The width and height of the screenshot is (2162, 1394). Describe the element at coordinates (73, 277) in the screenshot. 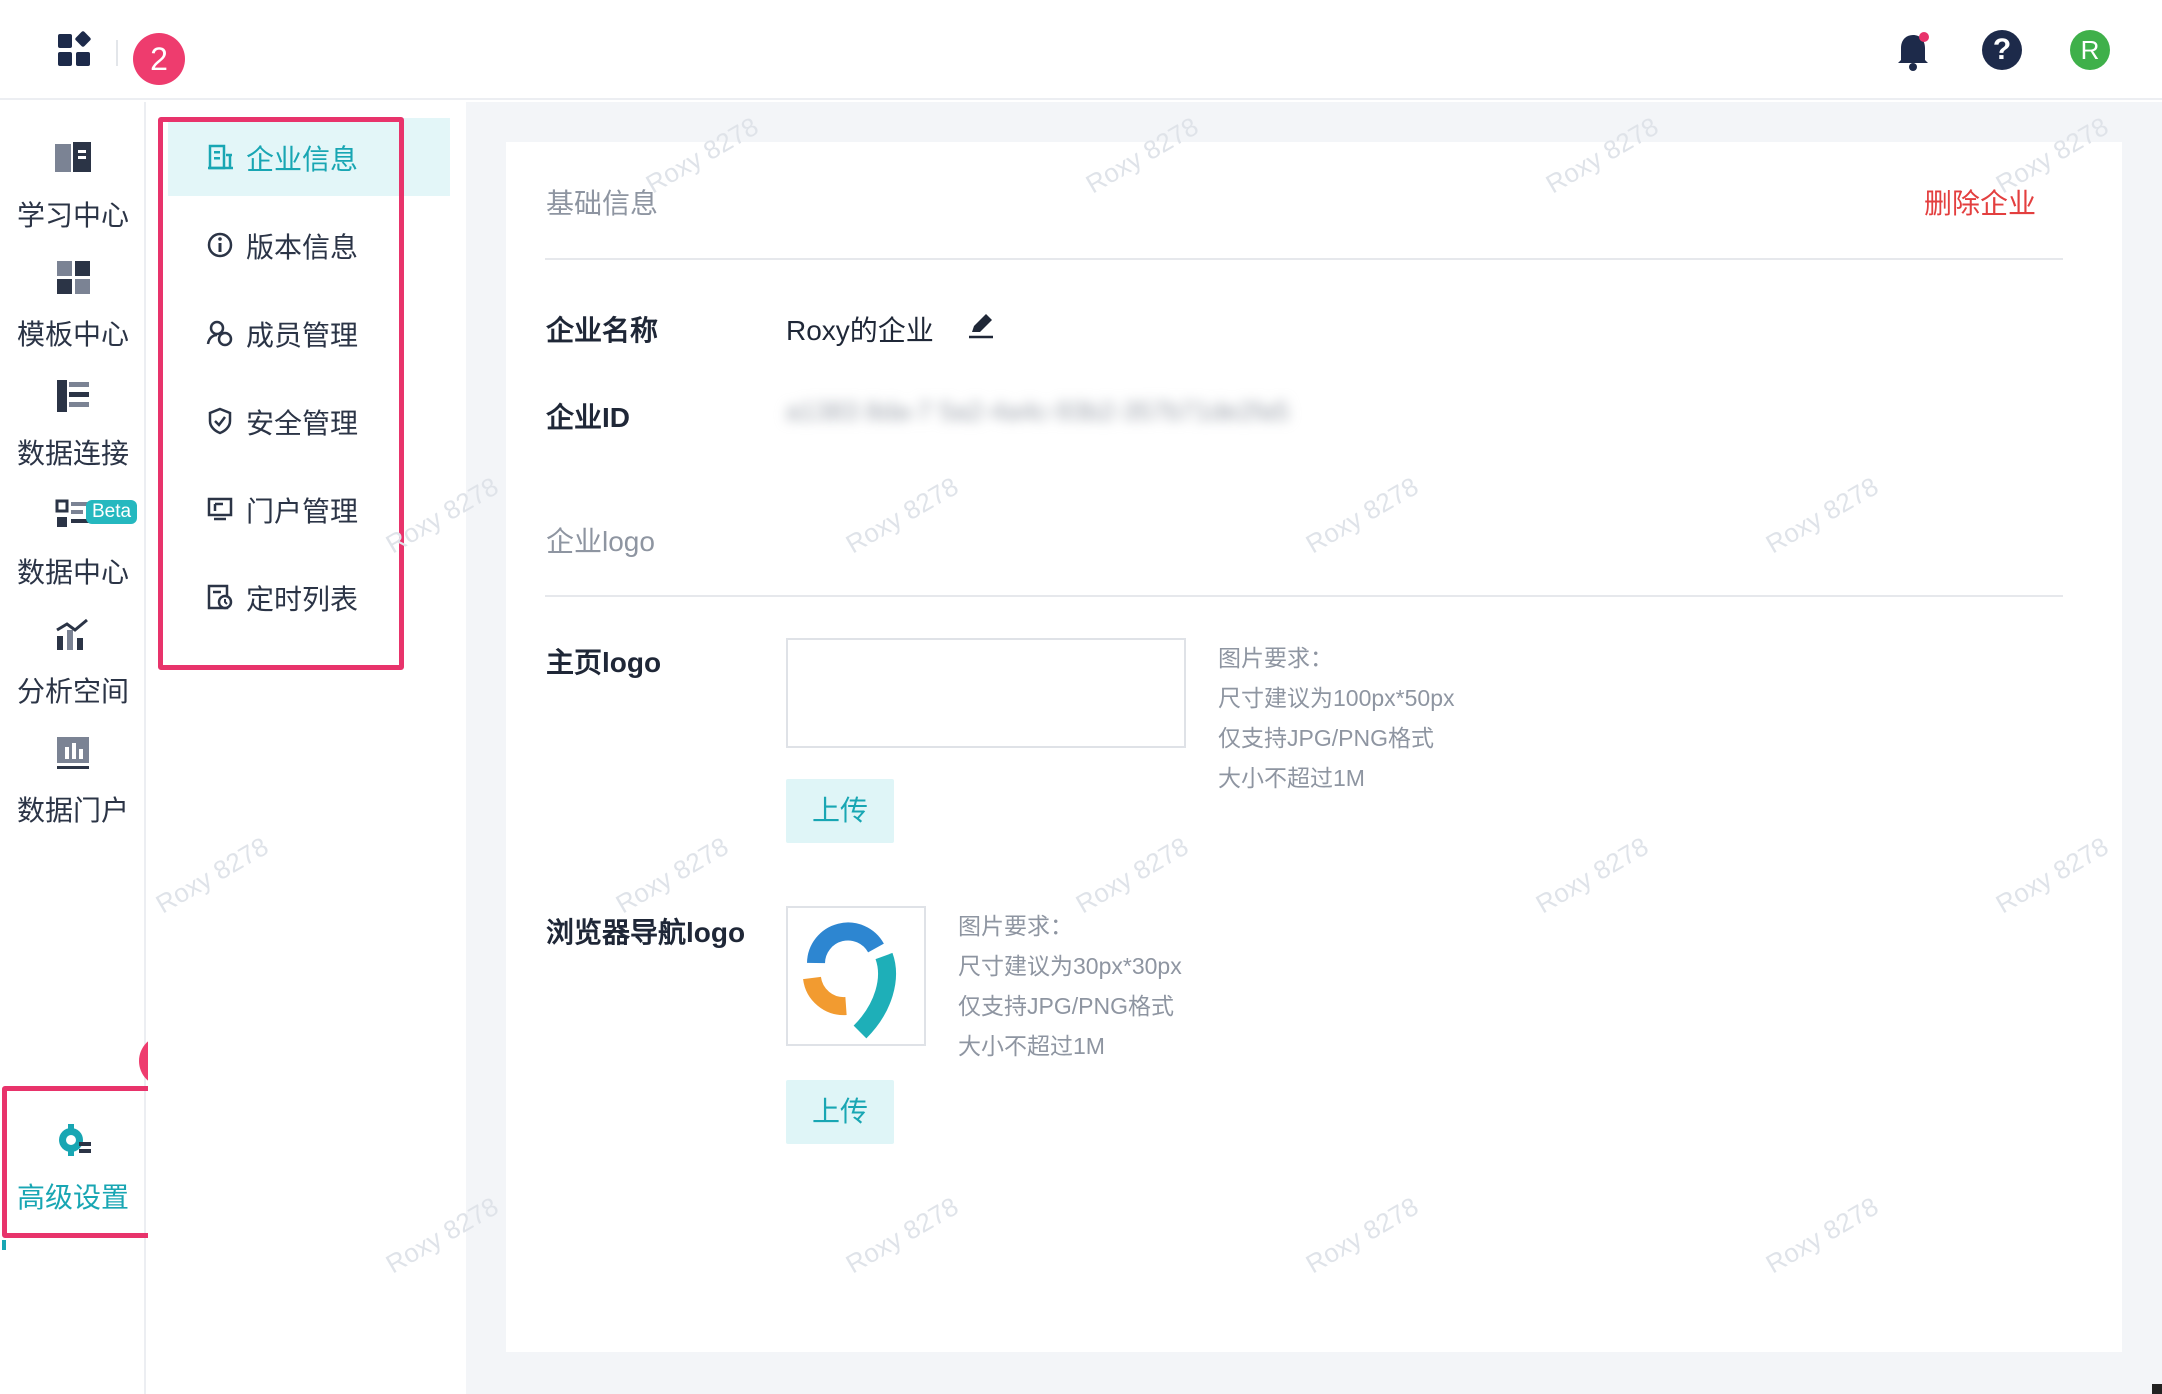

I see `template-icon` at that location.